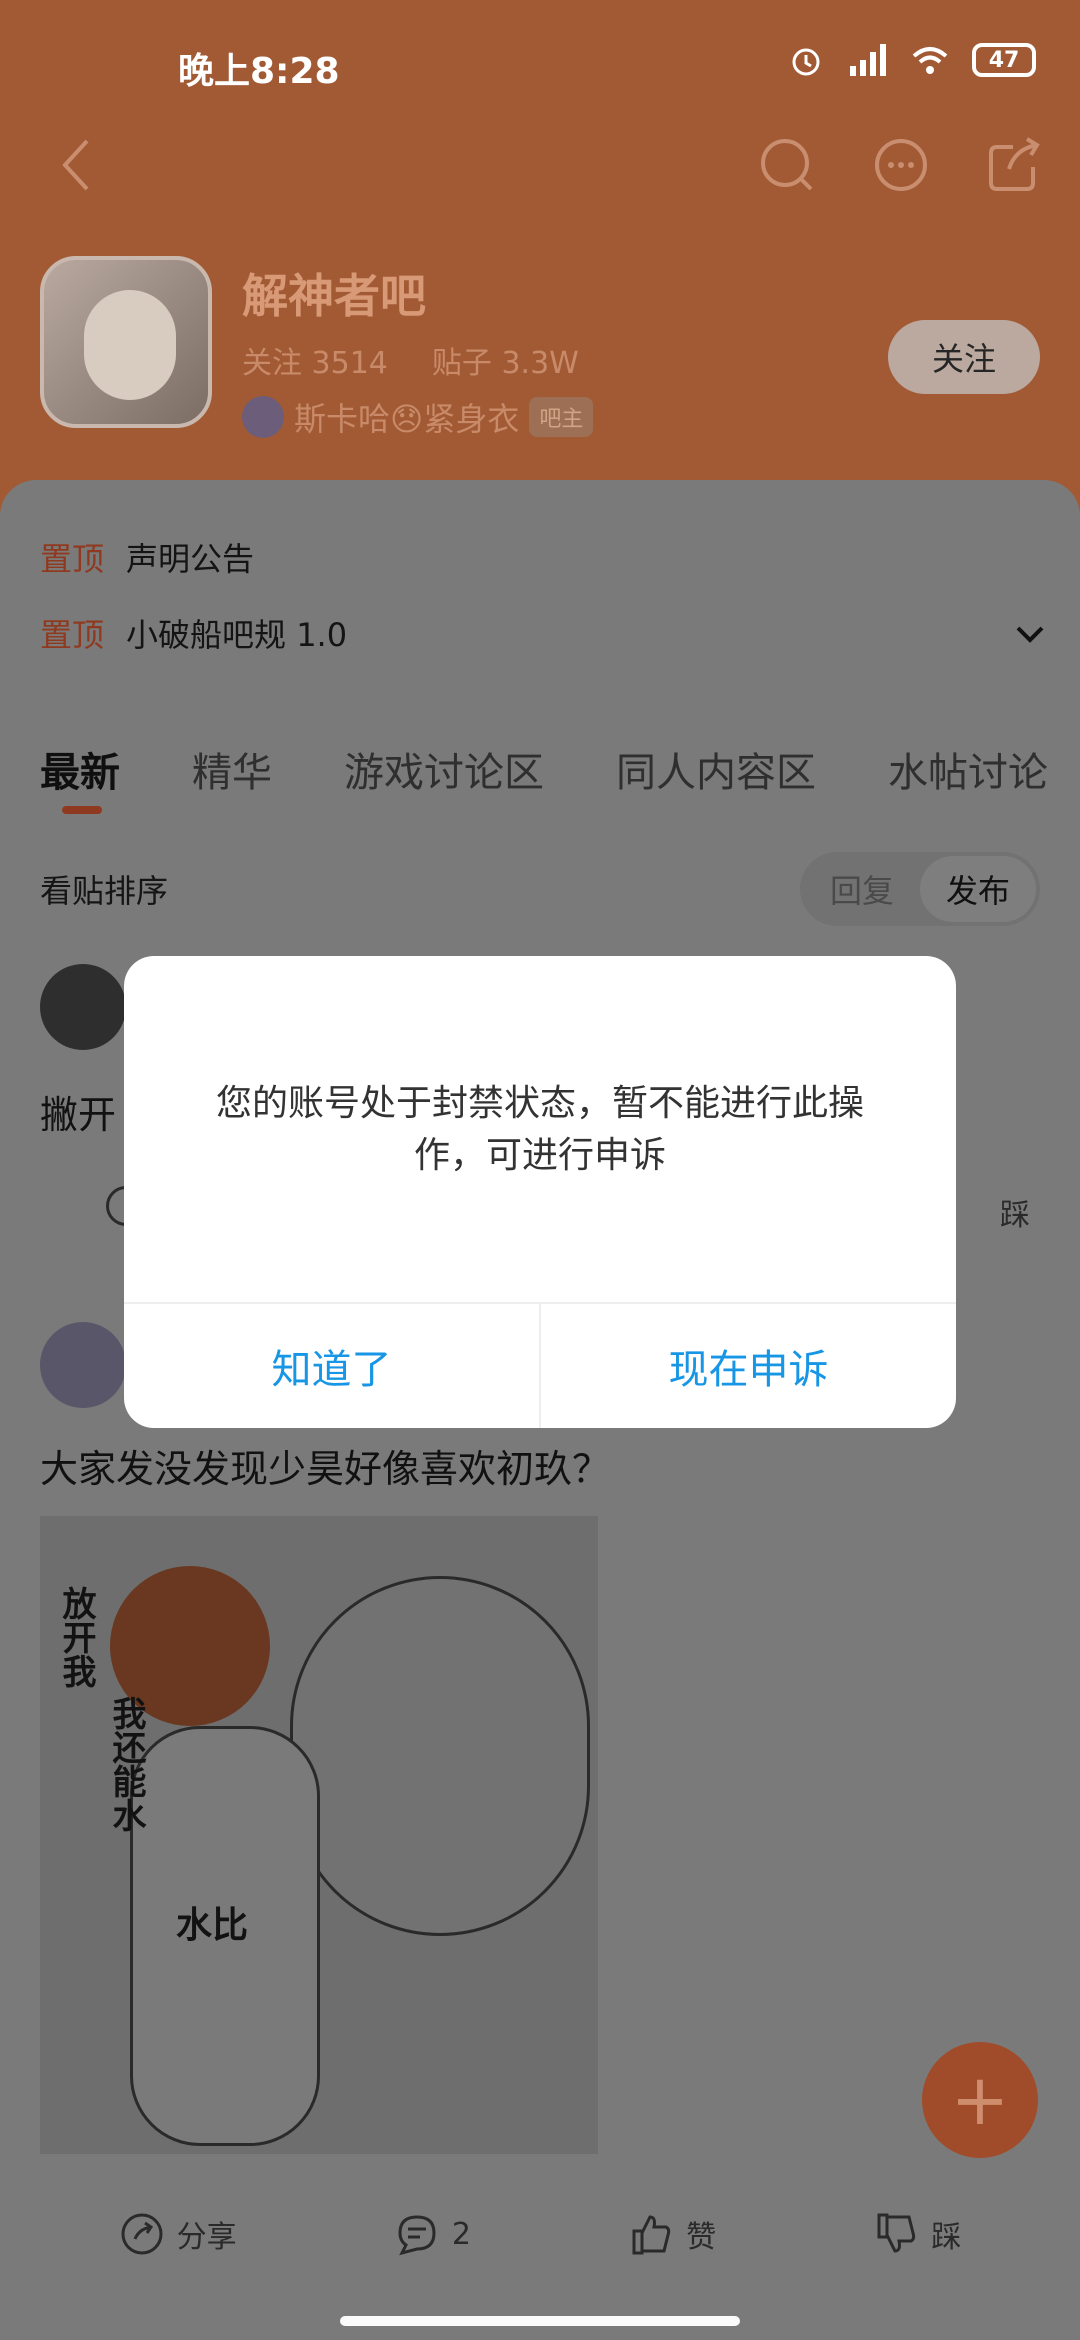  I want to click on acknowledge-button: 知道了, so click(331, 1366).